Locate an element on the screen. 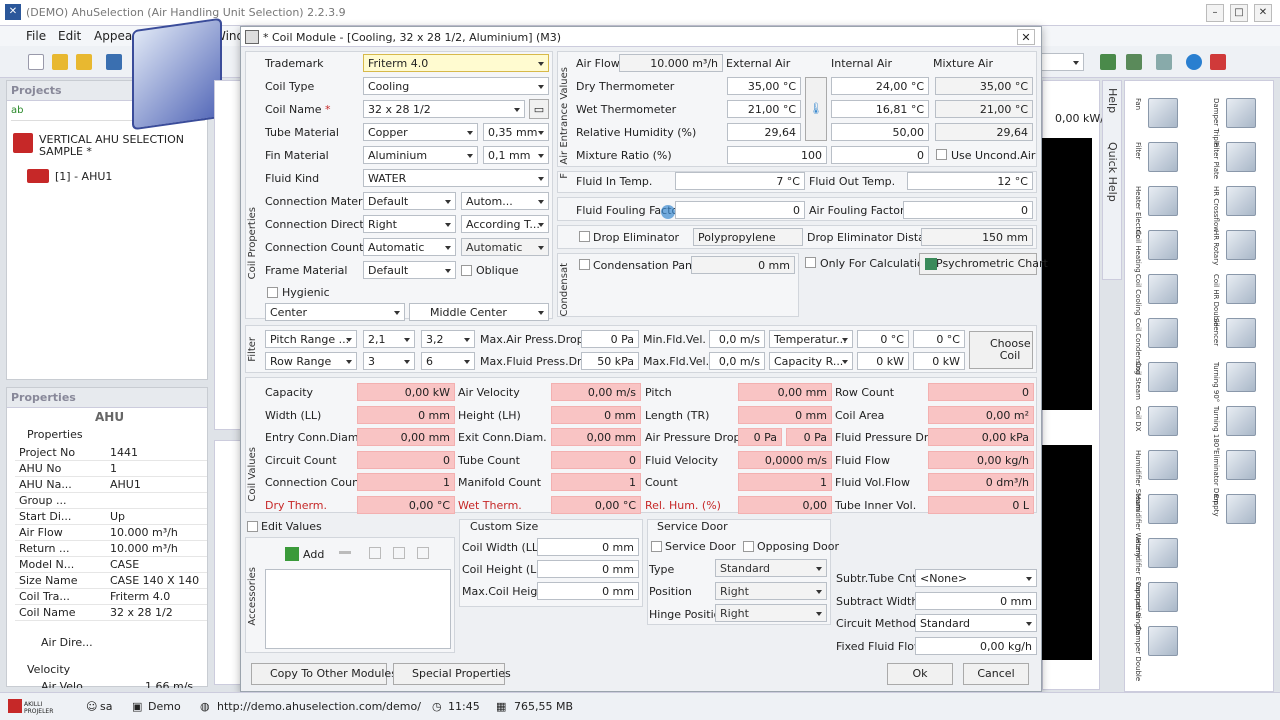 This screenshot has width=1280, height=720. property-row: Coil Name 32 x 28 1/2 is located at coordinates (111, 612).